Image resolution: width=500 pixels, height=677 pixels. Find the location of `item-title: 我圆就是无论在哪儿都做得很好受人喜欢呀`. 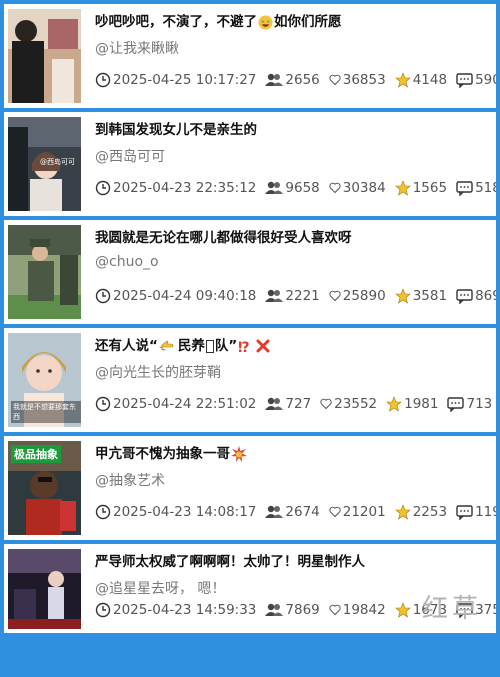

item-title: 我圆就是无论在哪儿都做得很好受人喜欢呀 is located at coordinates (291, 236).